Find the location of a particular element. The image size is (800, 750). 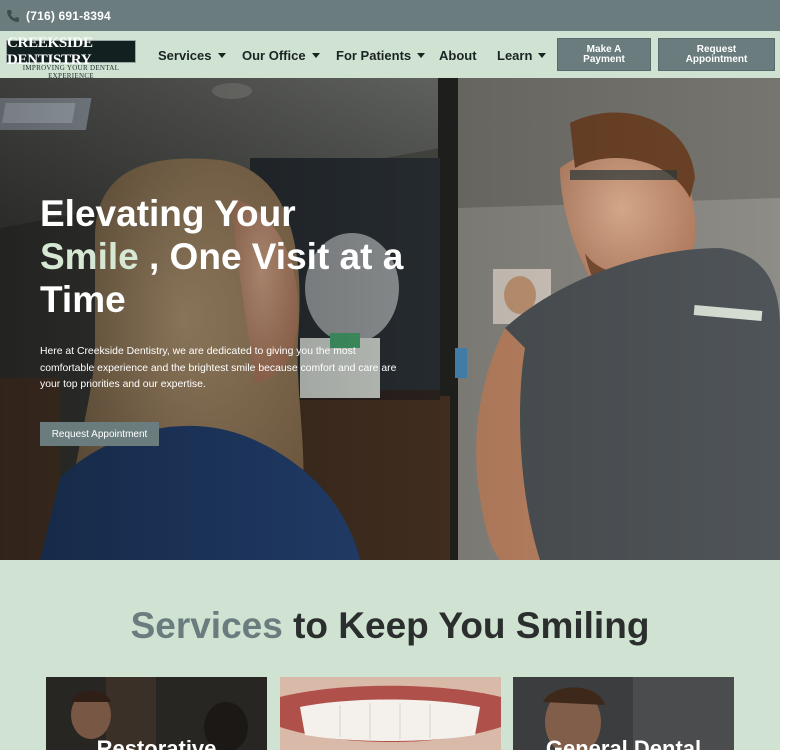

request-appointment-nav-button: Request Appointment is located at coordinates (716, 54).